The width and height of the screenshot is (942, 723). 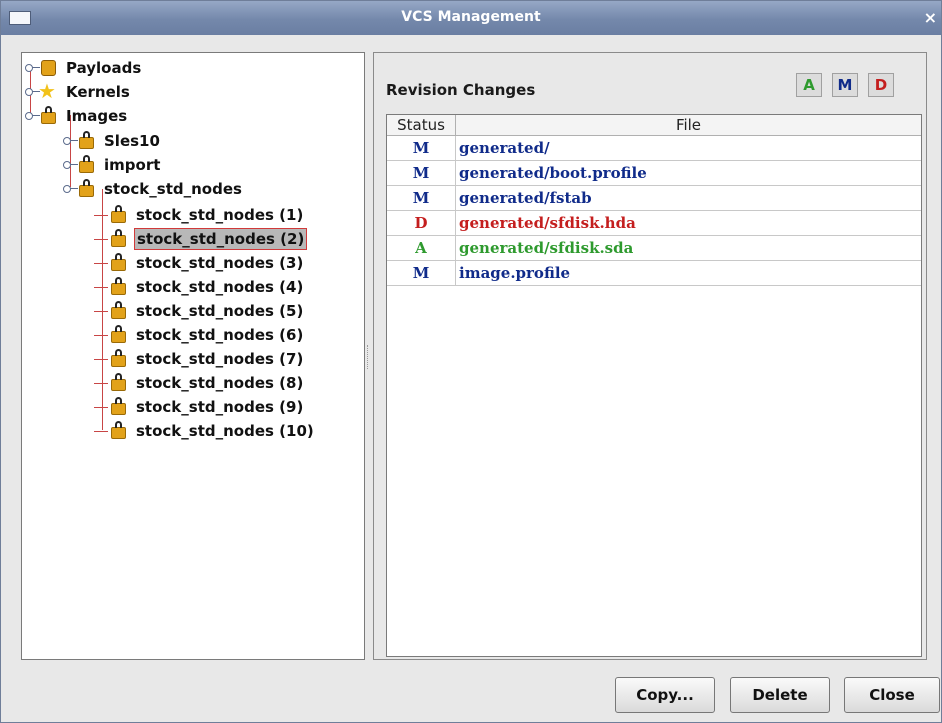 I want to click on tree-item: stock_std_nodes (6), so click(x=199, y=335).